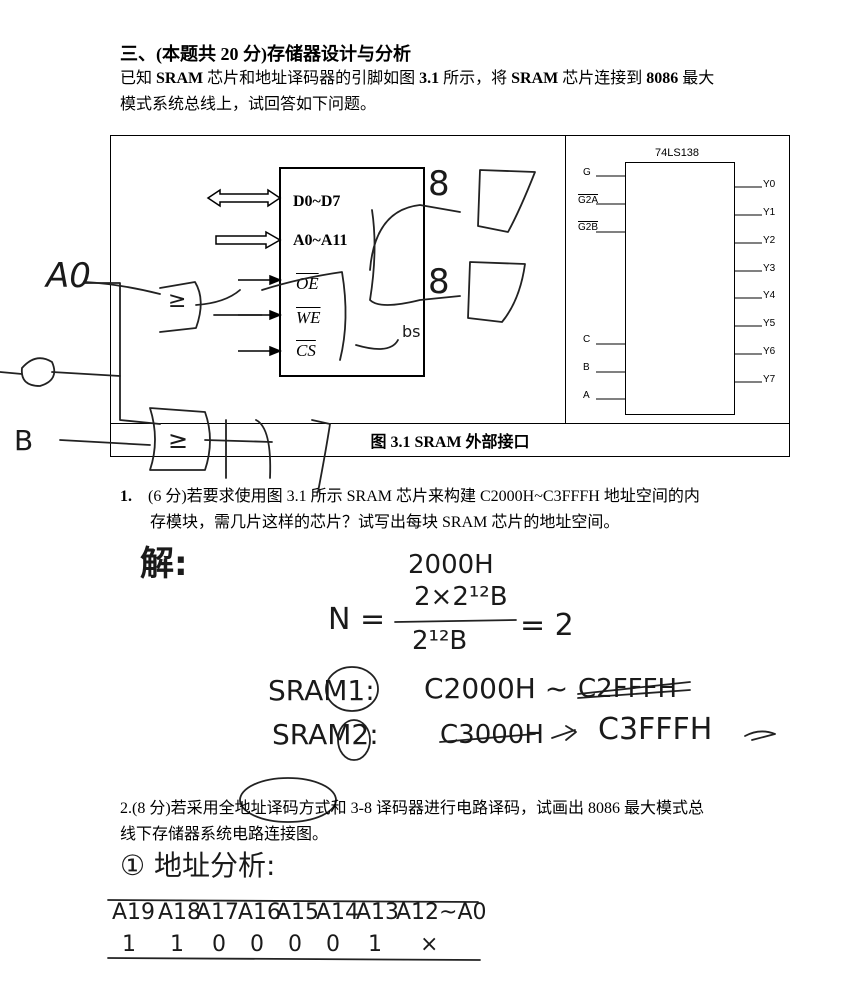 The width and height of the screenshot is (868, 1007). What do you see at coordinates (218, 912) in the screenshot?
I see `address-header-a17: A17` at bounding box center [218, 912].